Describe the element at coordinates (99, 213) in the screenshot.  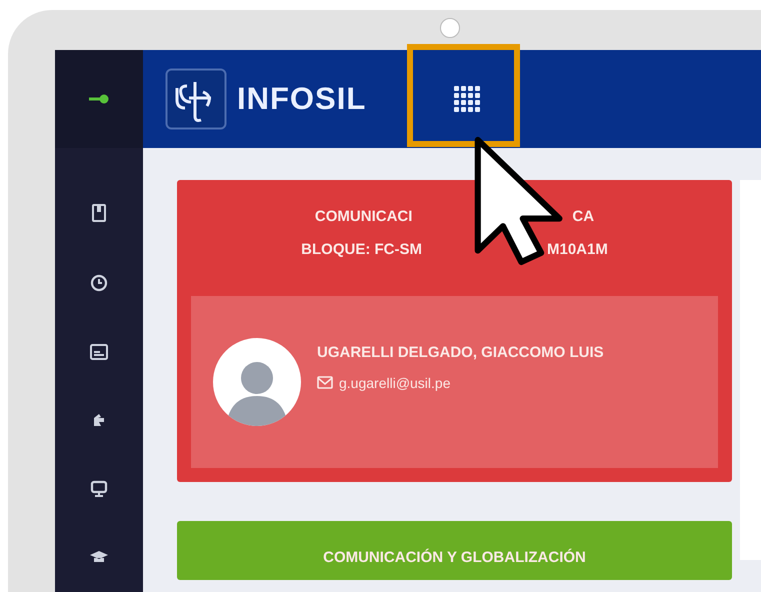
I see `book-icon` at that location.